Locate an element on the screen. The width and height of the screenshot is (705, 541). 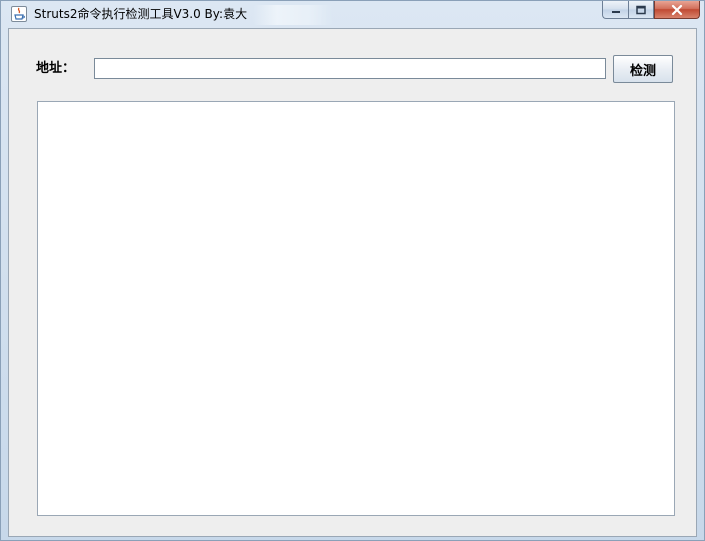
close-button is located at coordinates (677, 10).